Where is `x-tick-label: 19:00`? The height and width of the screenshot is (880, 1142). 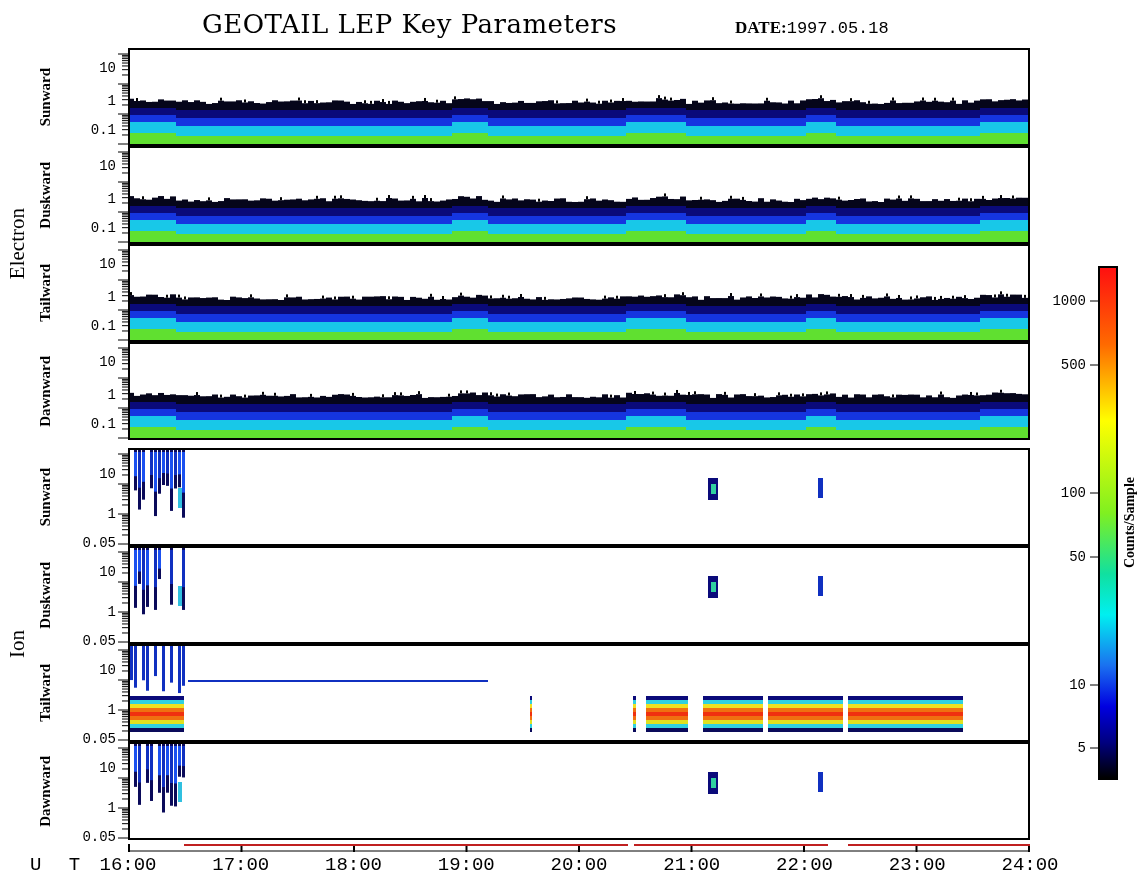
x-tick-label: 19:00 is located at coordinates (466, 865).